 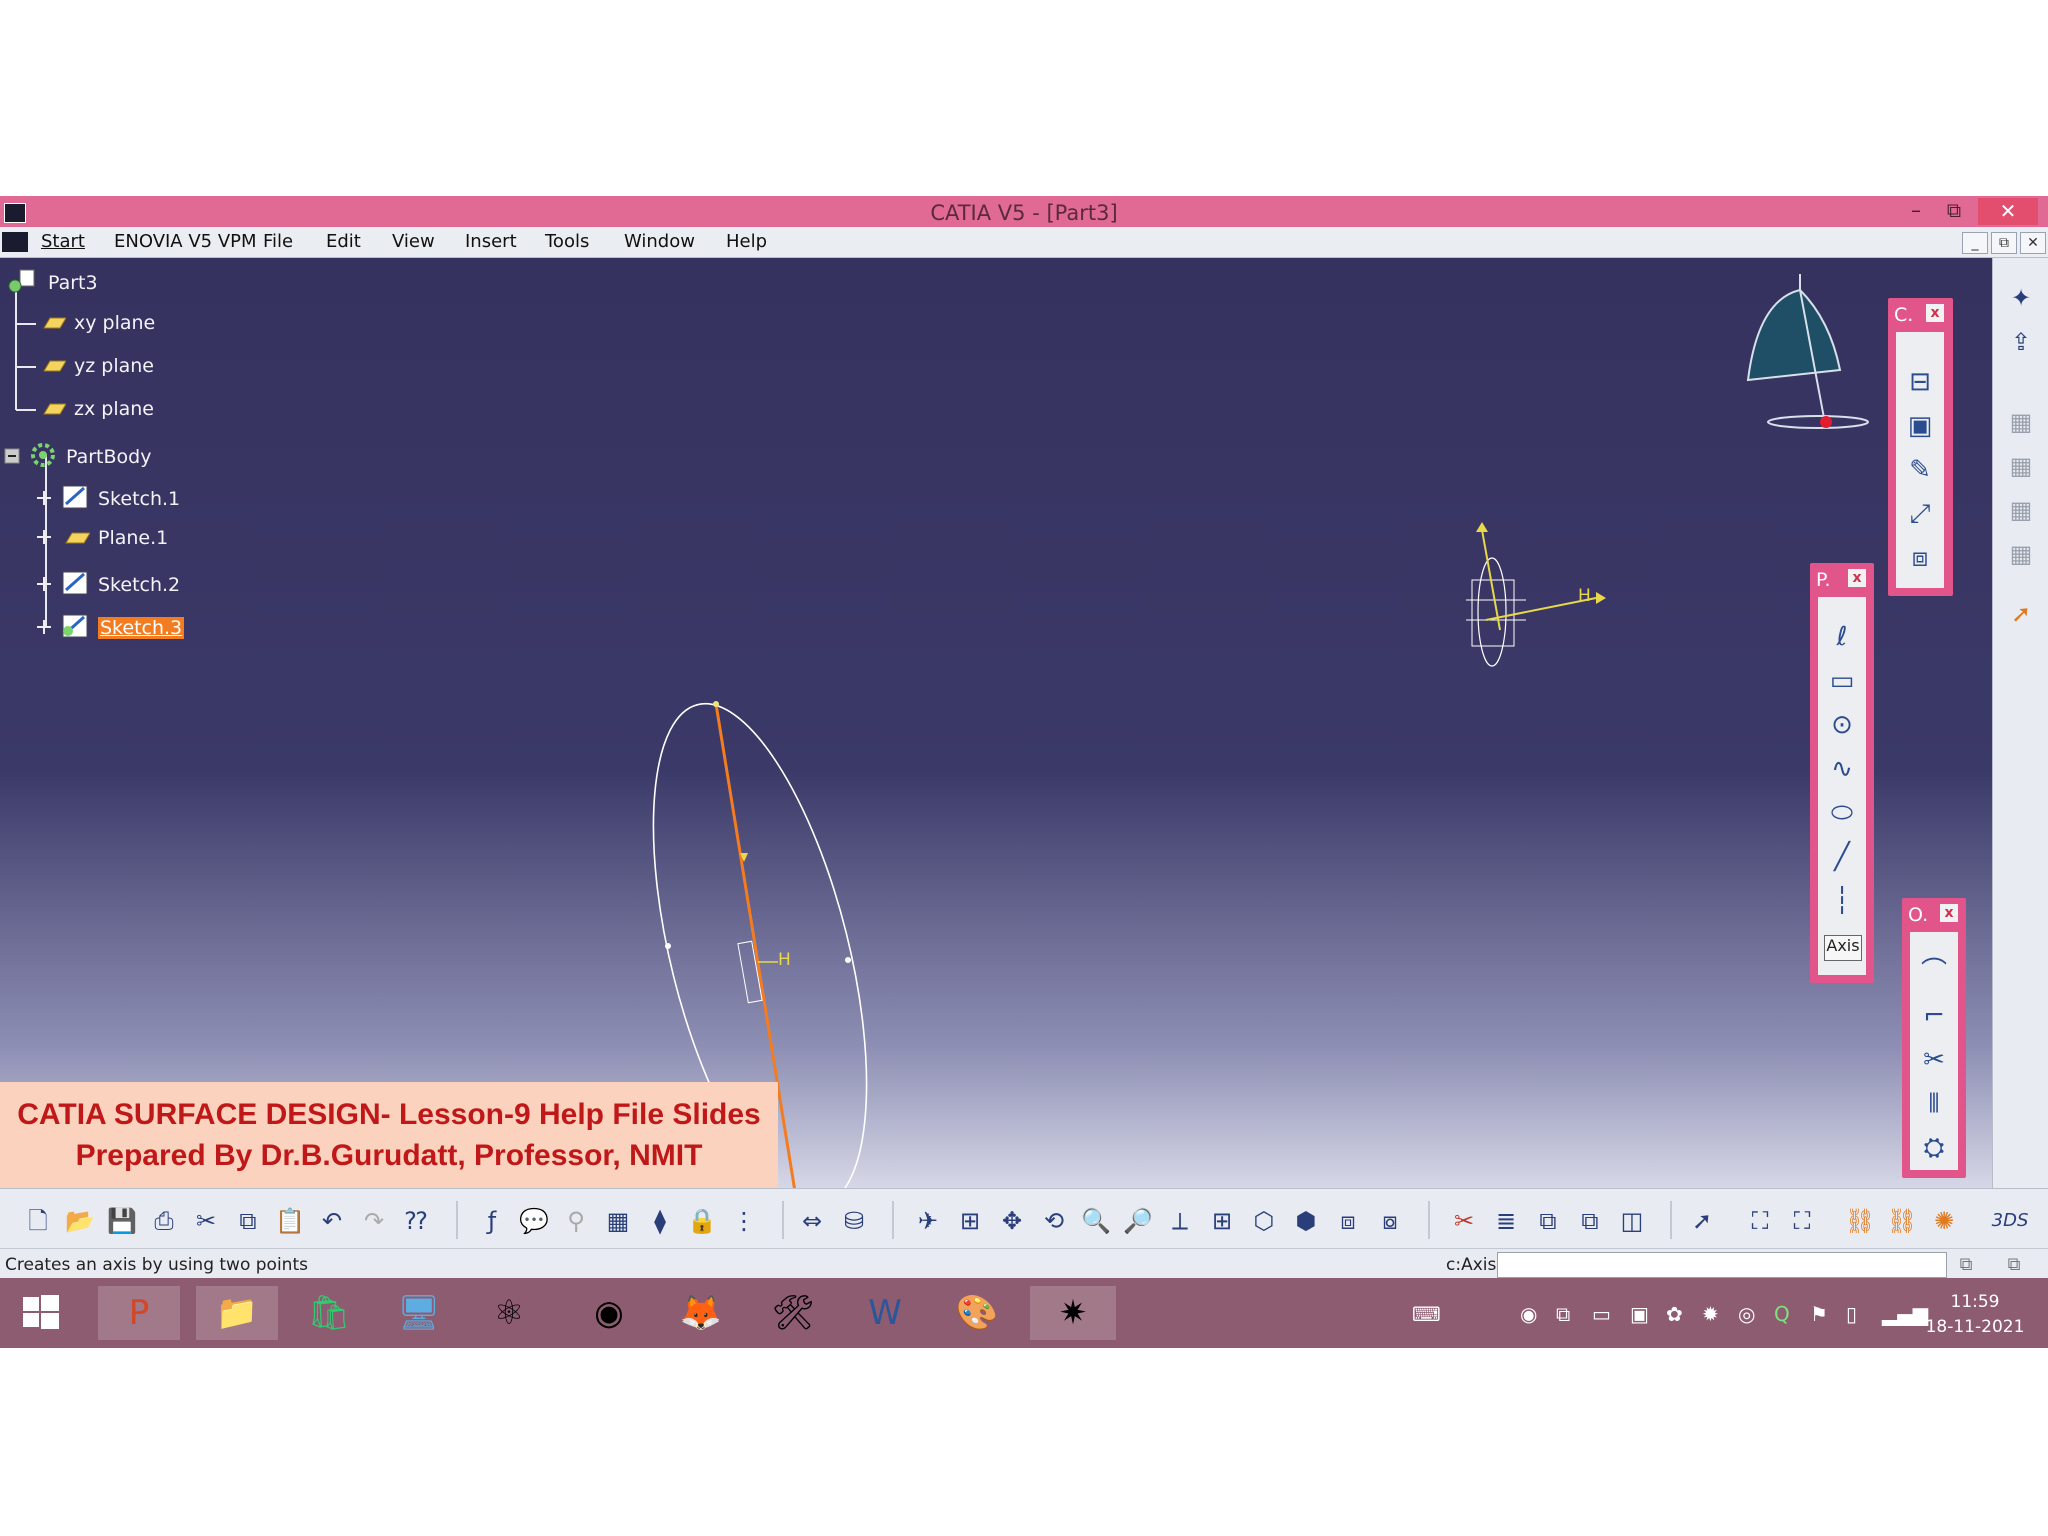 I want to click on animate-constraint-icon: ⤢, so click(x=1920, y=514).